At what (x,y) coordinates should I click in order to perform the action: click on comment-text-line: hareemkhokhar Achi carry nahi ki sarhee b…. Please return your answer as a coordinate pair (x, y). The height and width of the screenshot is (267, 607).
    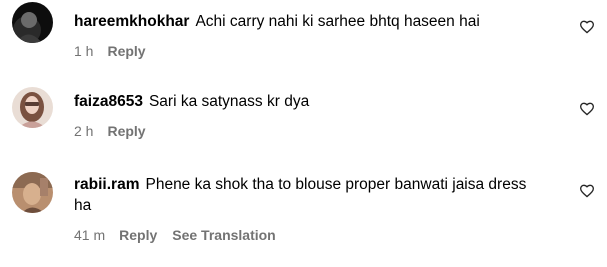
    Looking at the image, I should click on (320, 21).